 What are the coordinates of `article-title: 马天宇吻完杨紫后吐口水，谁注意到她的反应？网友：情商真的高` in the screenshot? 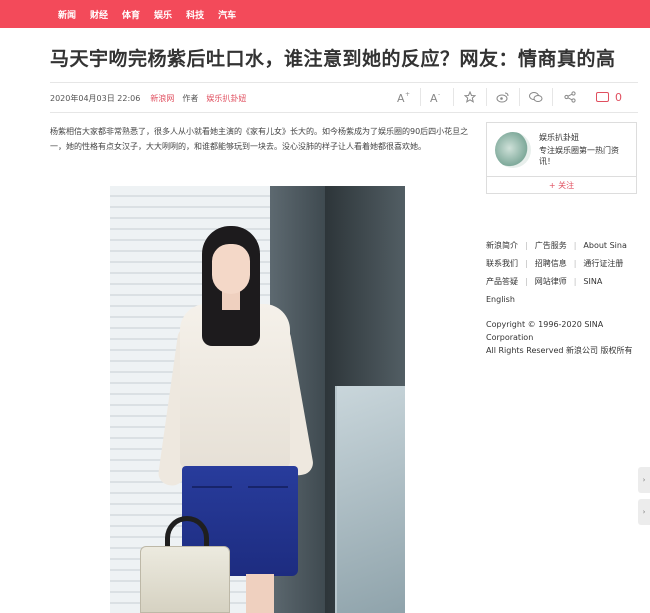 It's located at (333, 59).